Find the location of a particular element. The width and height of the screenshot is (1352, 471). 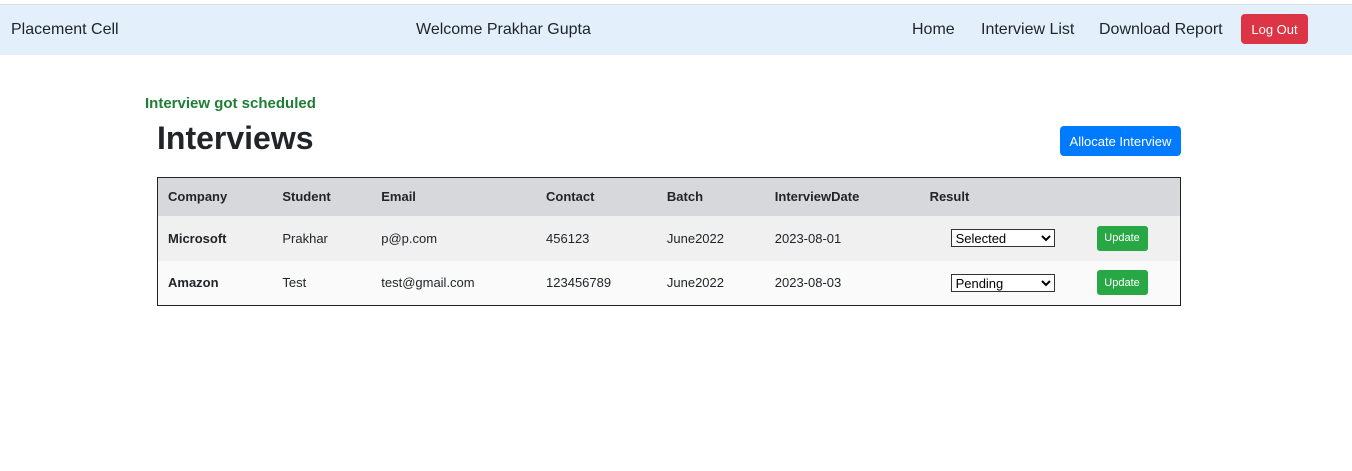

flash-message: Interview got scheduled is located at coordinates (230, 103).